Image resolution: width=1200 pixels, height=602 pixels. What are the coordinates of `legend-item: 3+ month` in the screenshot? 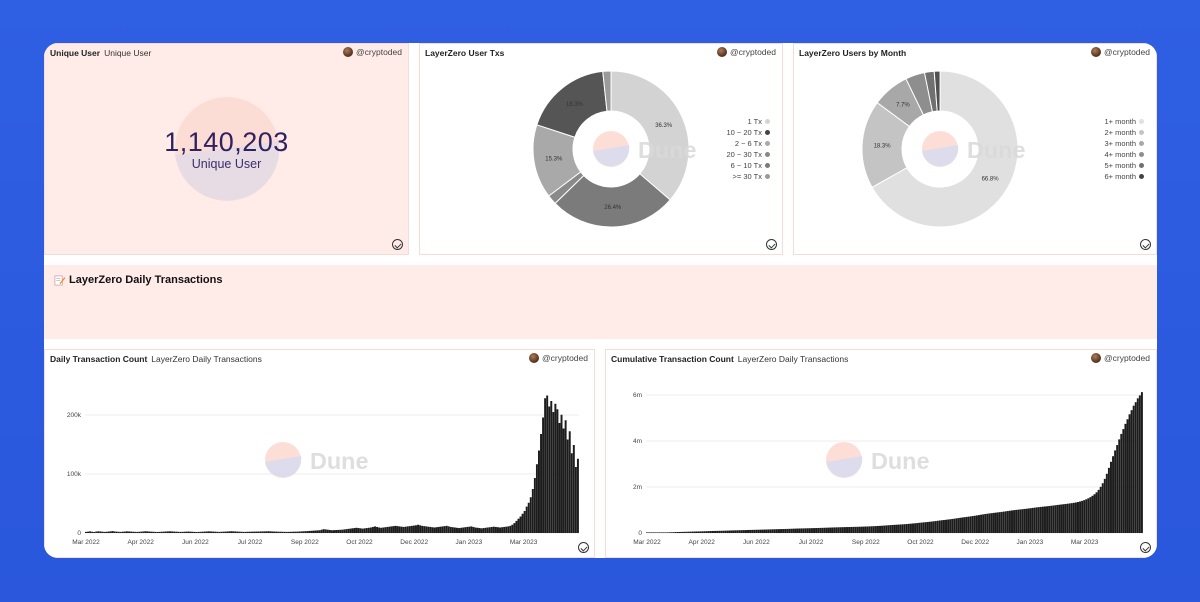 It's located at (1109, 143).